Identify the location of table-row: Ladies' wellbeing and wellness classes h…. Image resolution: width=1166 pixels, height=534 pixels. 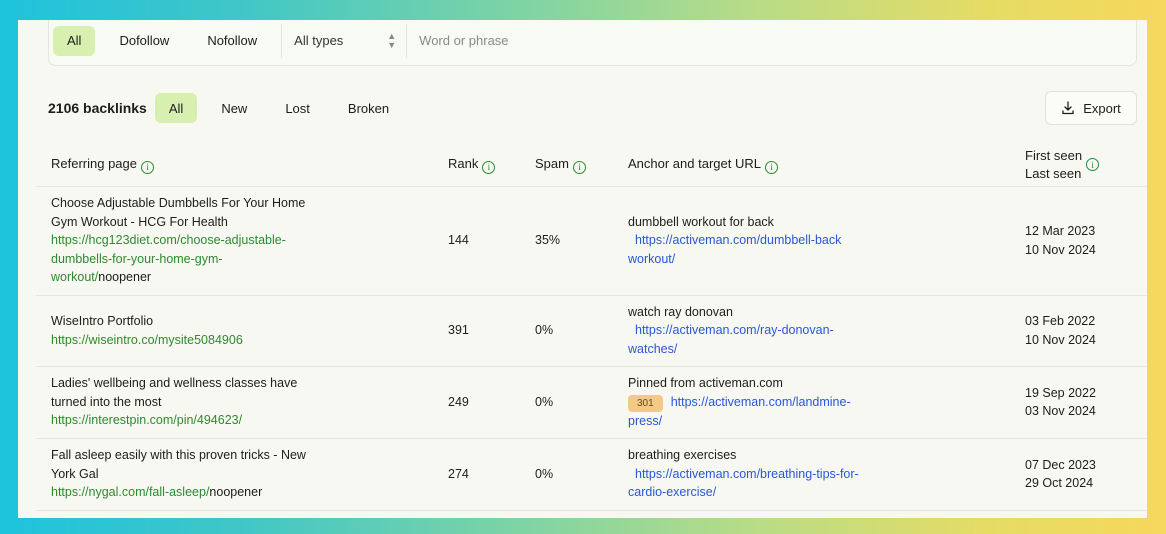
(591, 402).